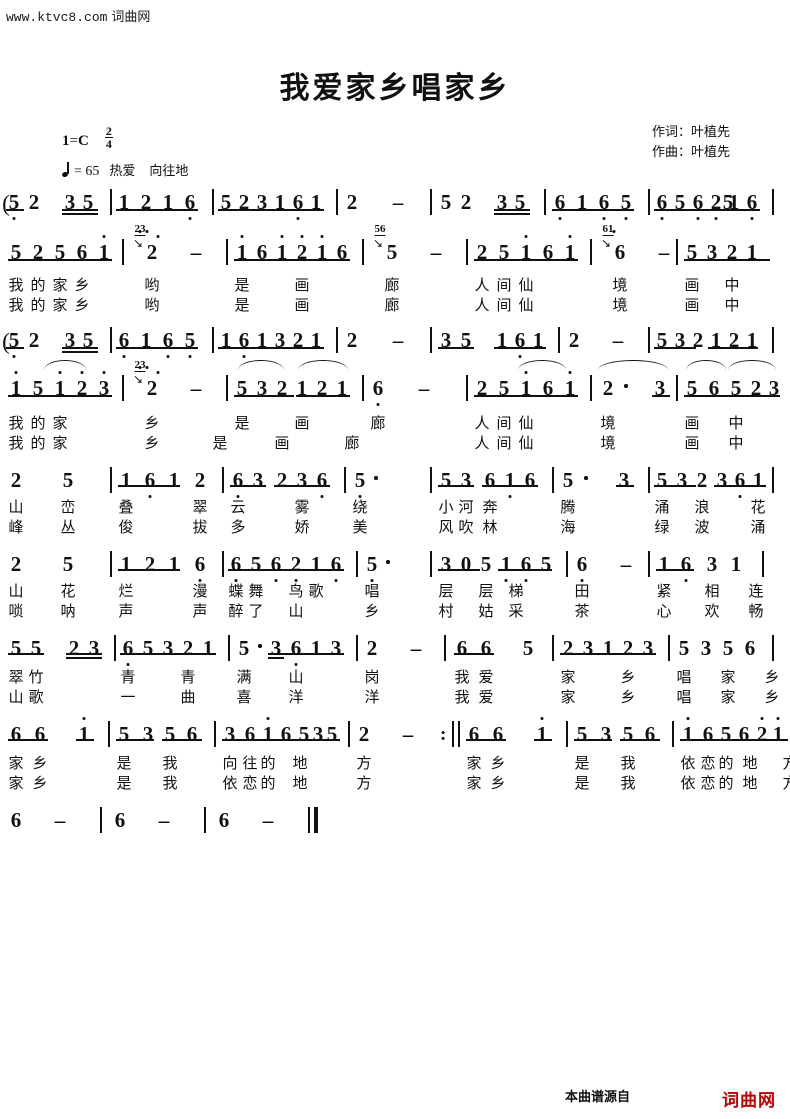 The image size is (790, 1119). I want to click on tempo-value: = 65, so click(87, 171).